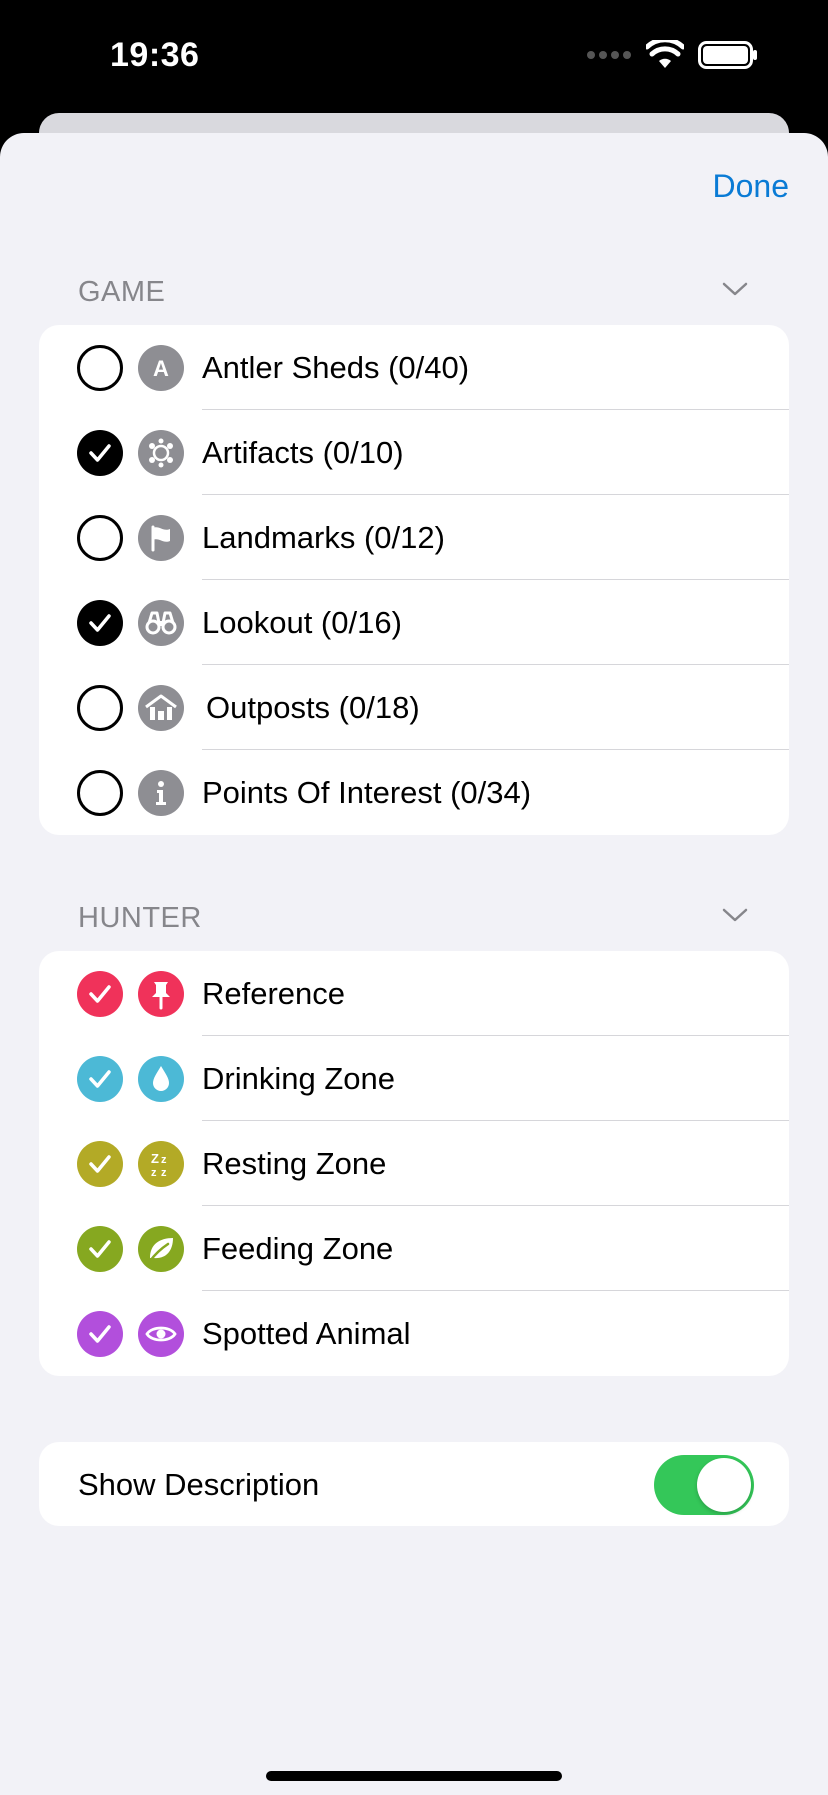 The image size is (828, 1795). I want to click on eye-icon, so click(161, 1334).